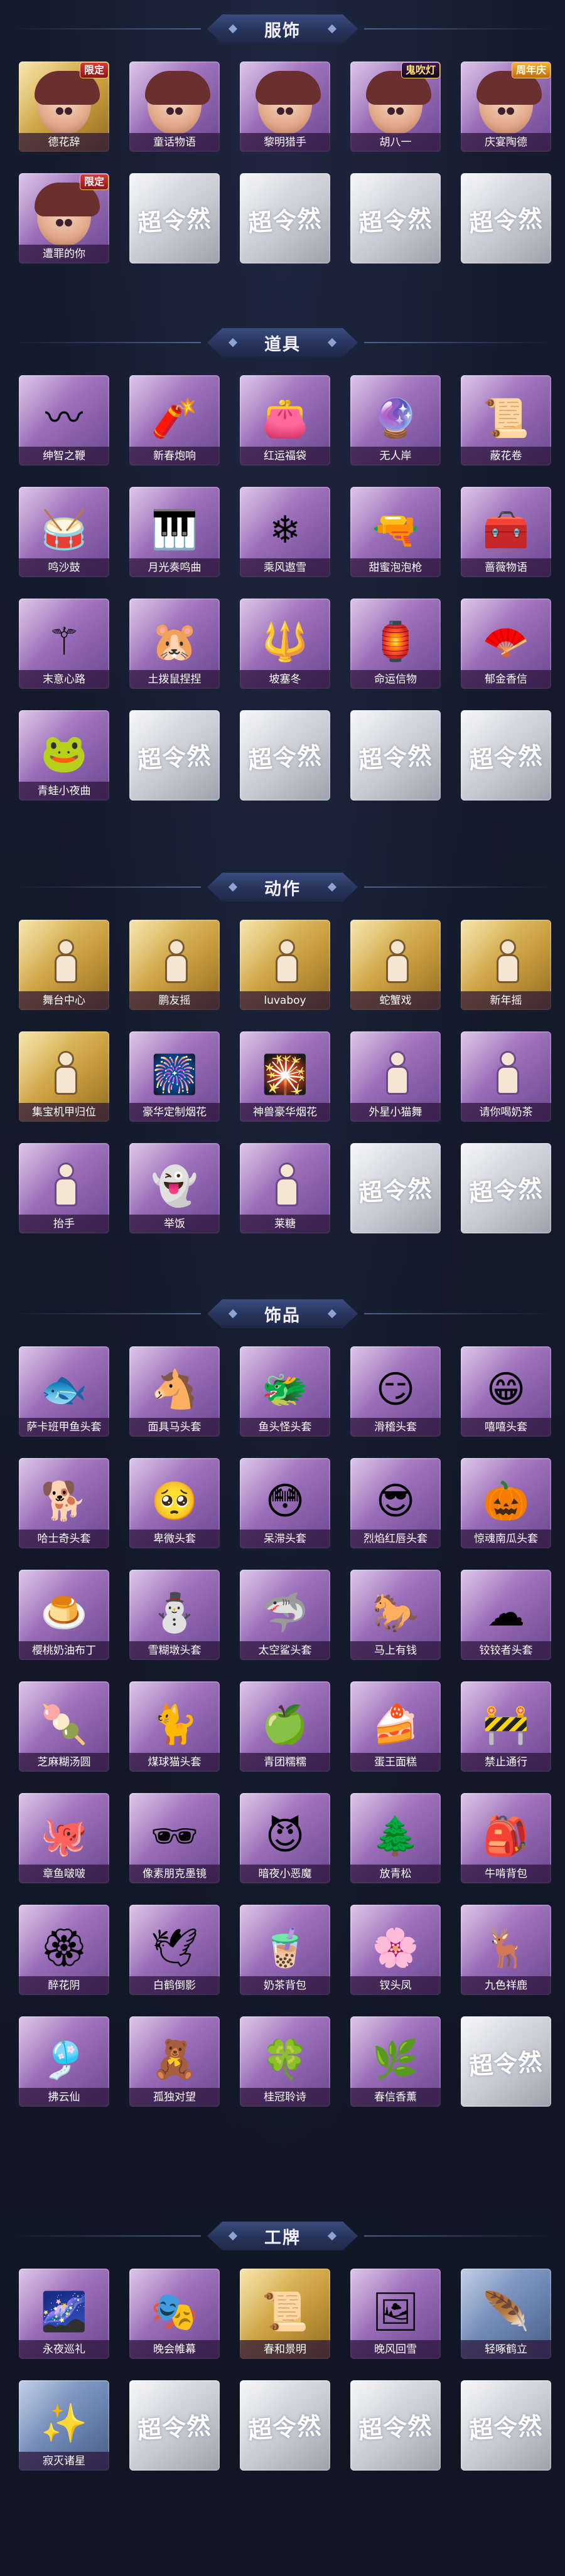  I want to click on item-card: 🐸 青蛙小夜曲, so click(64, 755).